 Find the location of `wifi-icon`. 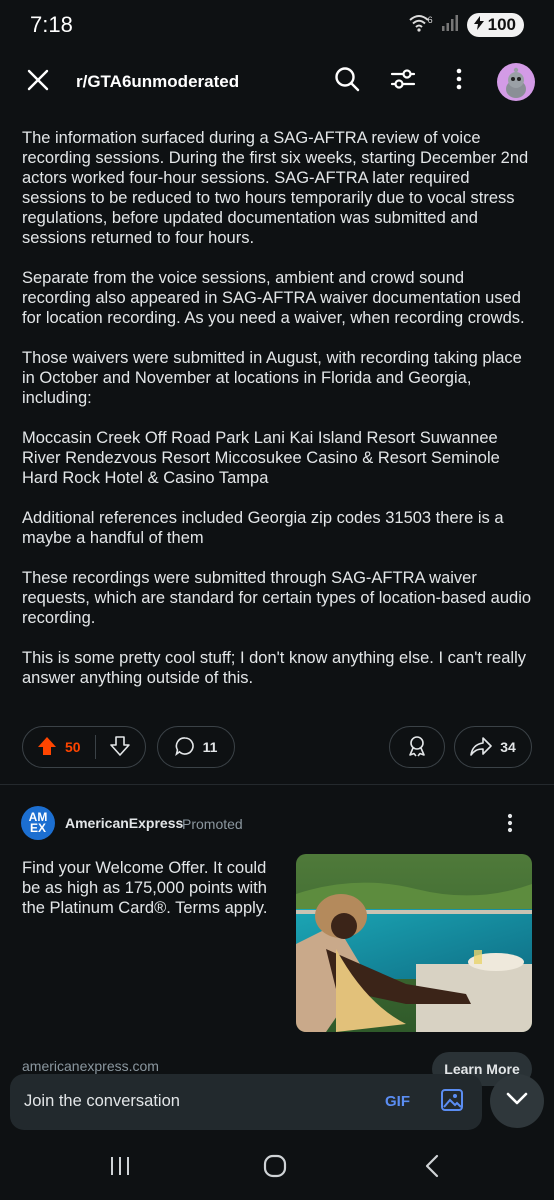

wifi-icon is located at coordinates (419, 25).